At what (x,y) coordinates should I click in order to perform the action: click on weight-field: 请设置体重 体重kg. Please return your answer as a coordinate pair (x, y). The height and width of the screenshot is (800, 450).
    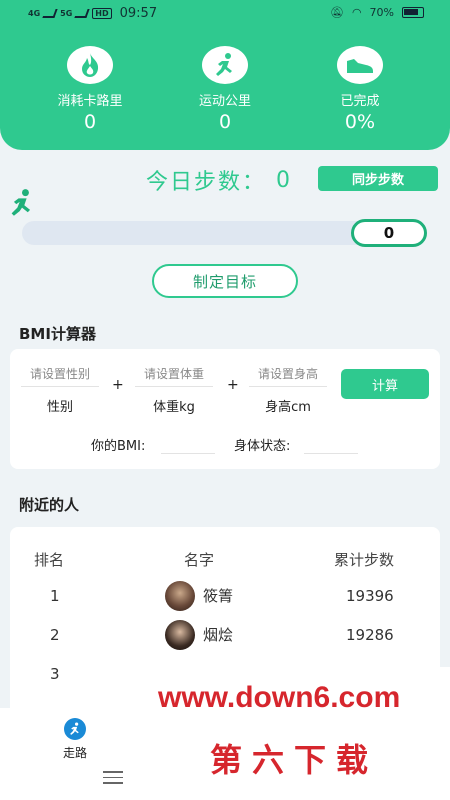
    Looking at the image, I should click on (174, 390).